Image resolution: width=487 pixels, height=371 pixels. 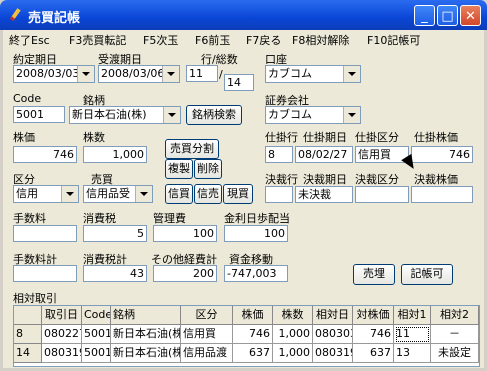 I want to click on menu-prev: F6前玉, so click(x=212, y=40).